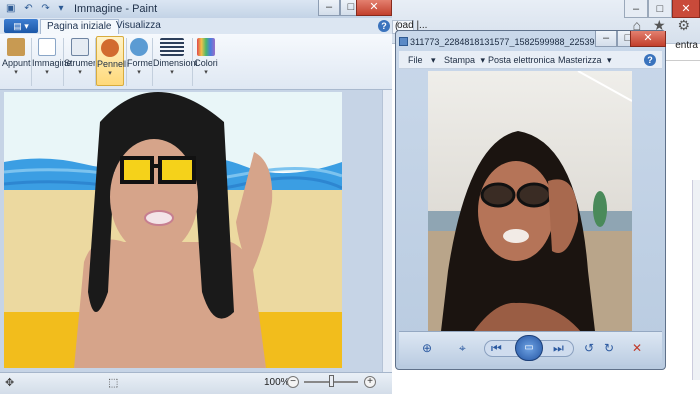 The width and height of the screenshot is (700, 394). I want to click on menu-masterizza: Masterizza ▾, so click(585, 60).